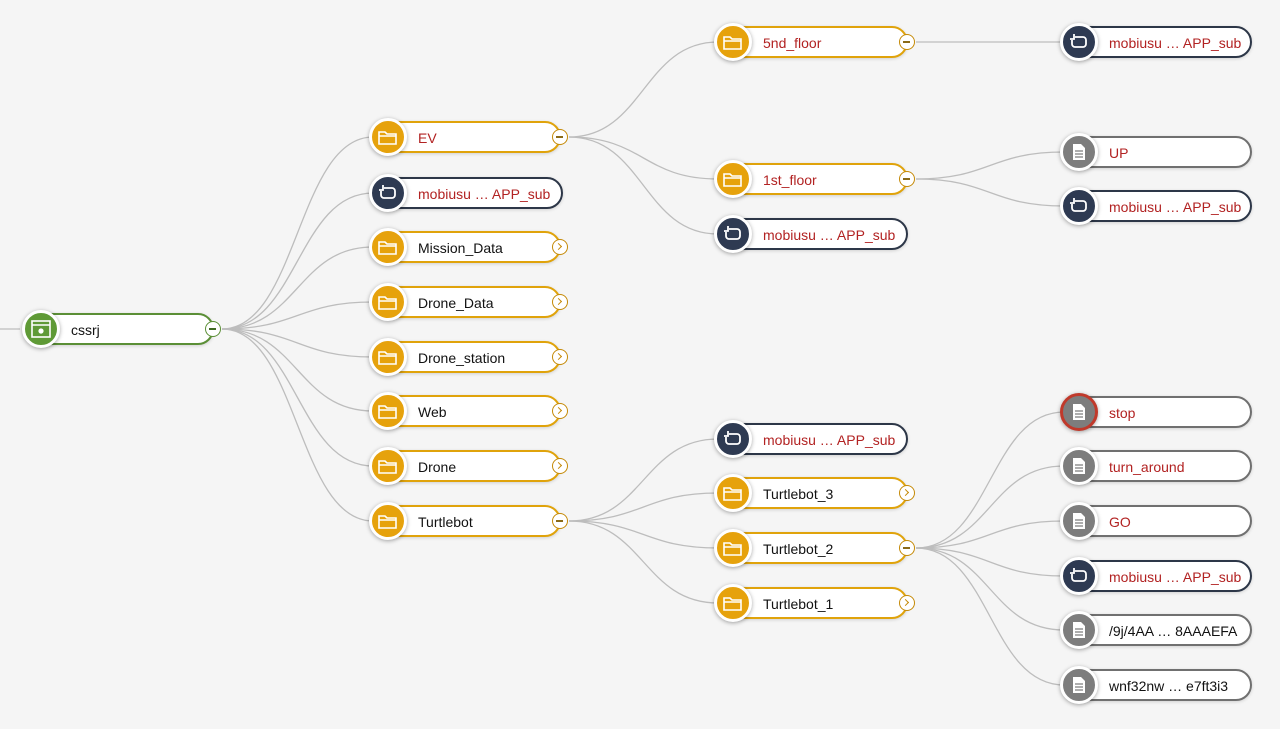  I want to click on node-turtlebot2-0: stop, so click(1156, 412).